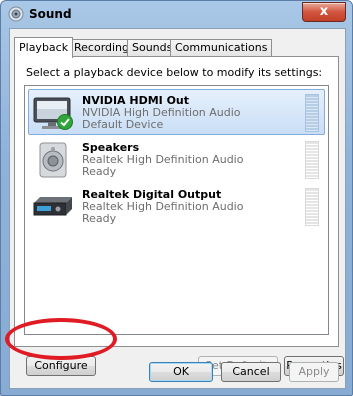  I want to click on close-button: x, so click(324, 12).